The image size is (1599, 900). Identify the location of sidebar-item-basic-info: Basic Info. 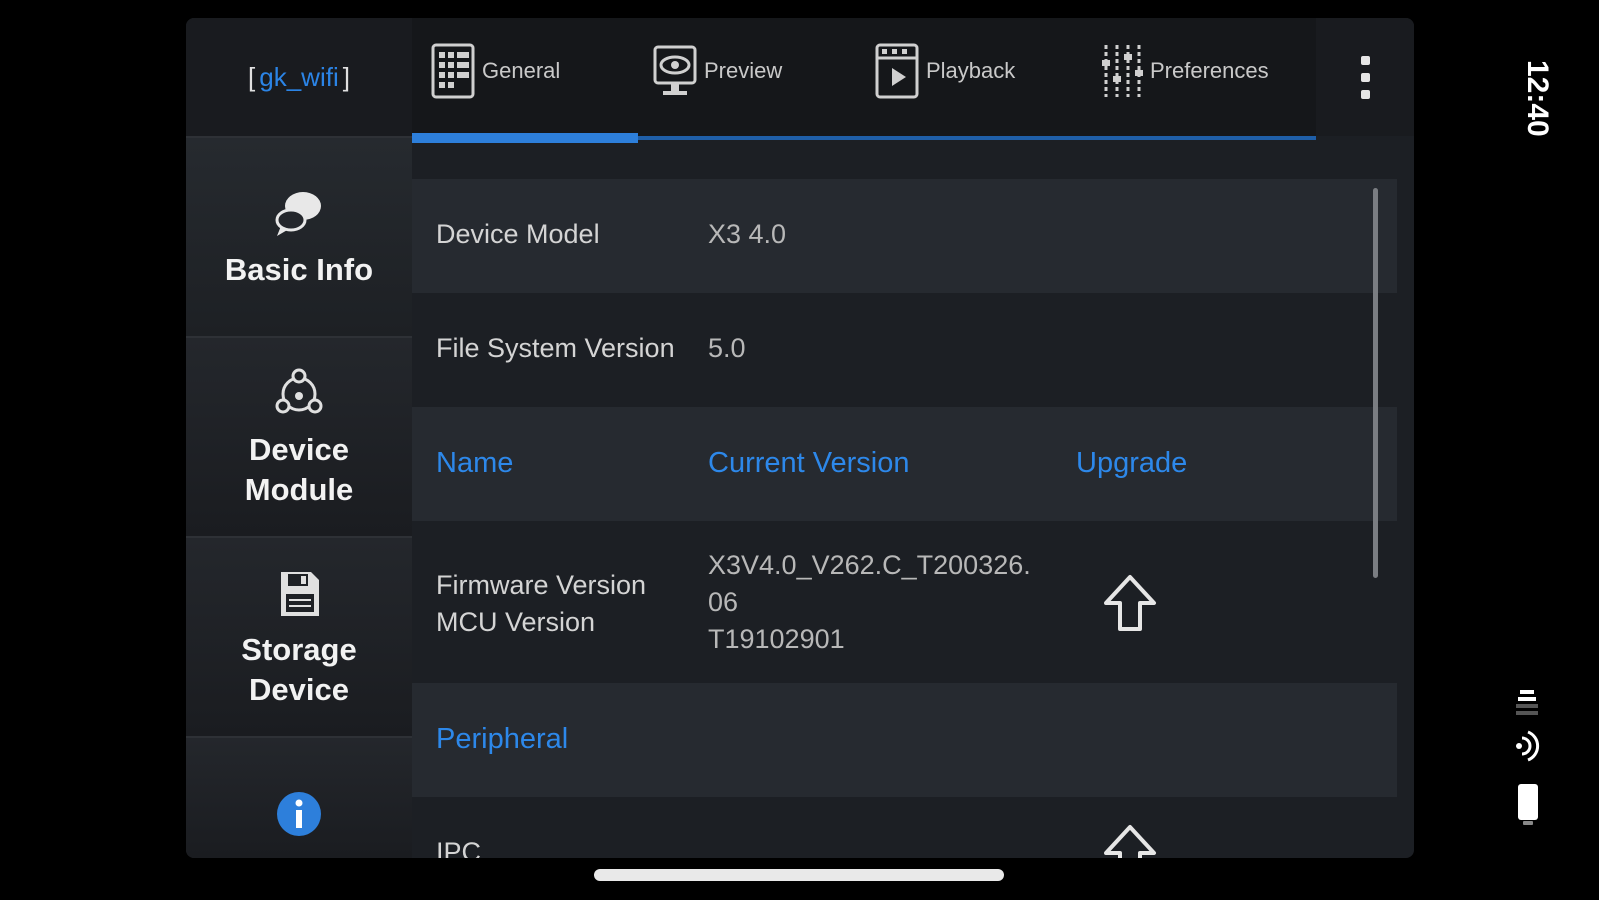
(299, 237).